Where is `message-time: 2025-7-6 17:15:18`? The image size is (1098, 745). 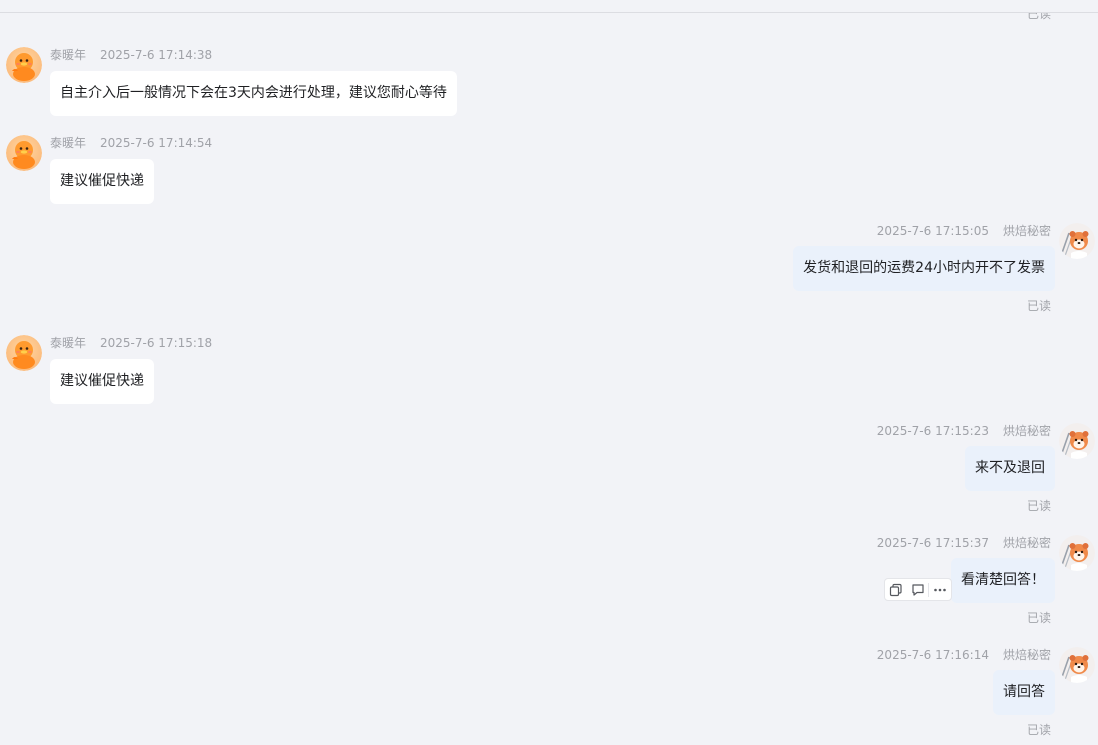 message-time: 2025-7-6 17:15:18 is located at coordinates (156, 343).